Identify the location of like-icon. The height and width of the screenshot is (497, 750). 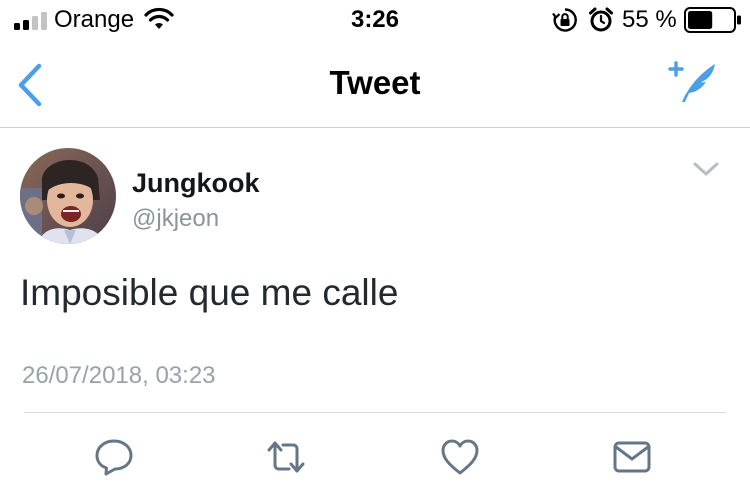
(460, 457).